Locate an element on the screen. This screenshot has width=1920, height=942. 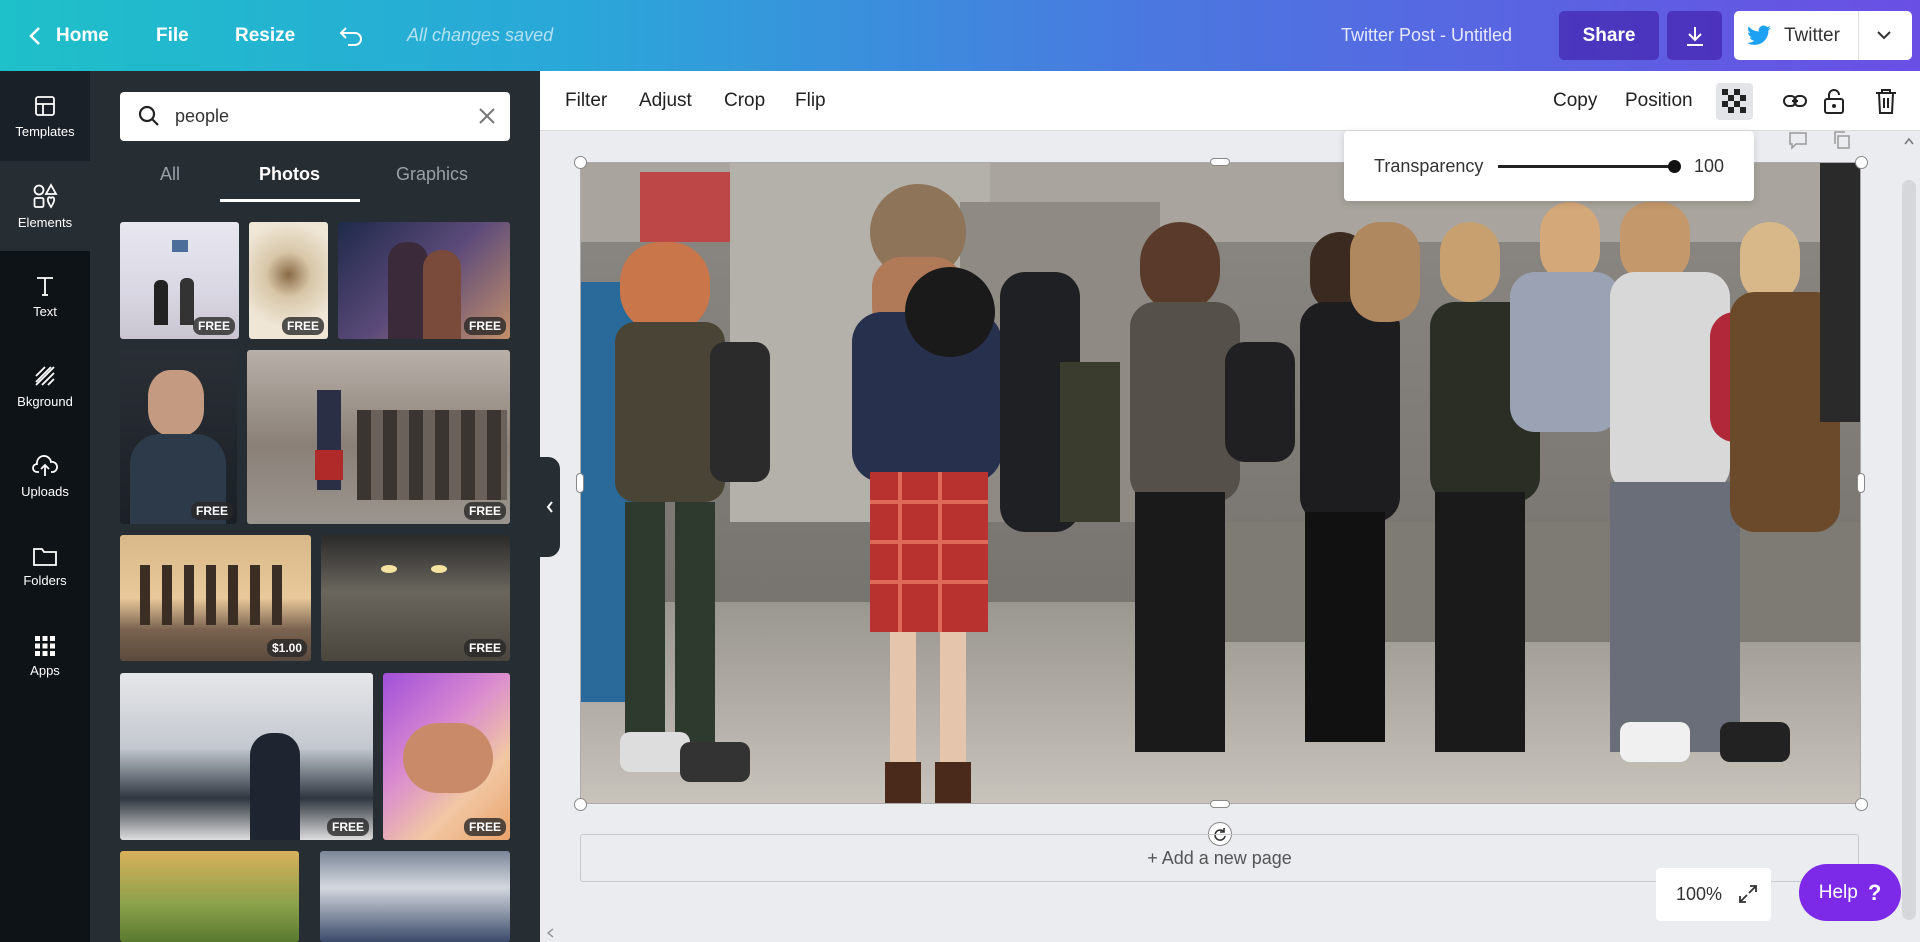
search-box: people is located at coordinates (315, 116).